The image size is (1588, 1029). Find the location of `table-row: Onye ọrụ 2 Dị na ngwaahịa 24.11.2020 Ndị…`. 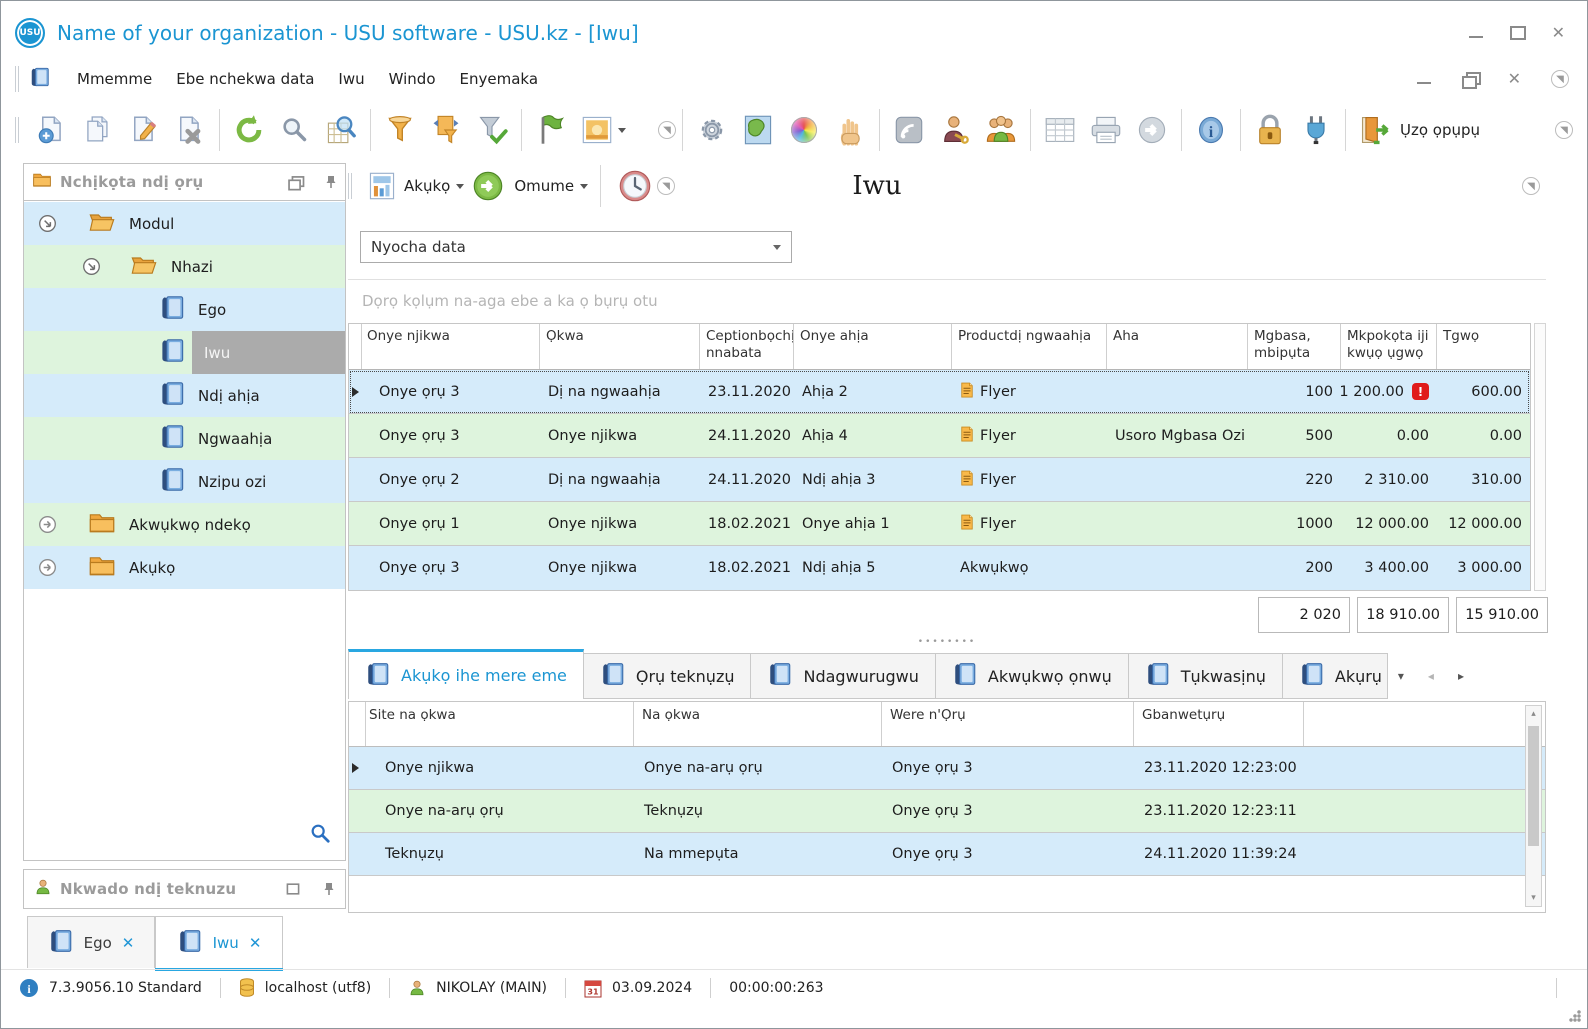

table-row: Onye ọrụ 2 Dị na ngwaahịa 24.11.2020 Ndị… is located at coordinates (939, 480).